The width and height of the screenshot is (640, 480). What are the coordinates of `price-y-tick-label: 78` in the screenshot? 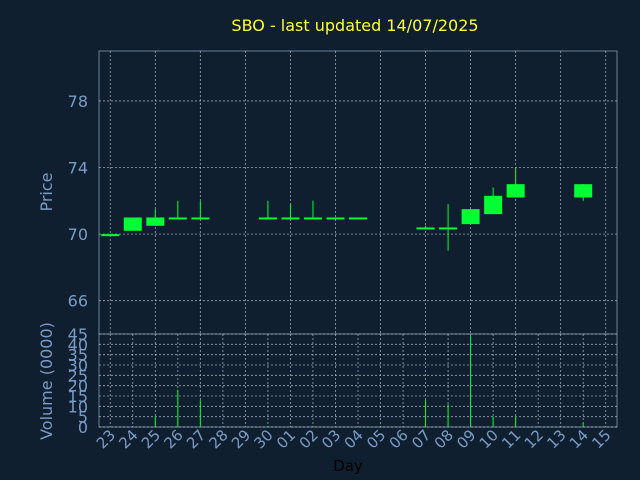 It's located at (78, 101).